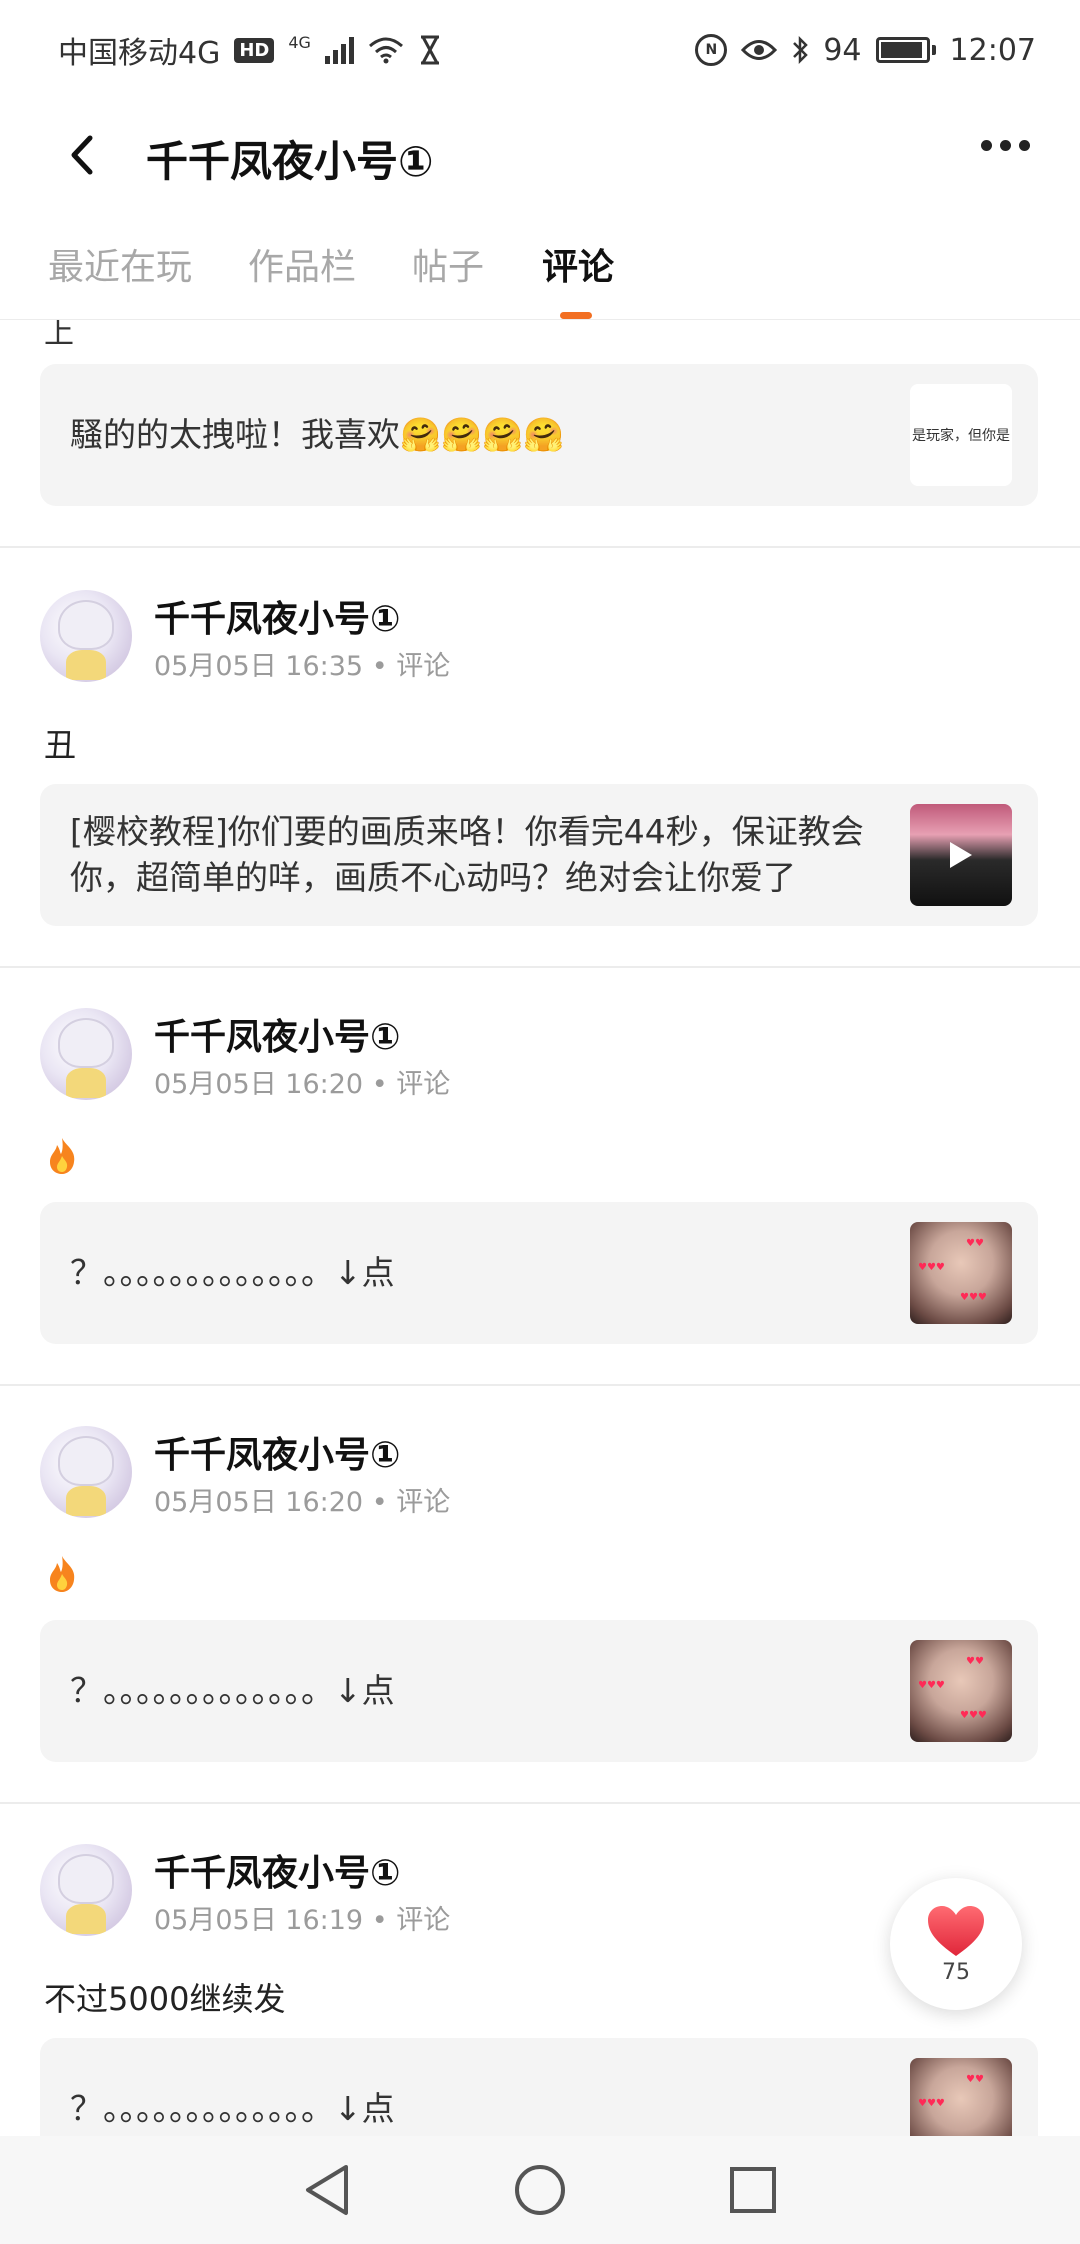 The width and height of the screenshot is (1080, 2244). I want to click on system-back-button, so click(327, 2190).